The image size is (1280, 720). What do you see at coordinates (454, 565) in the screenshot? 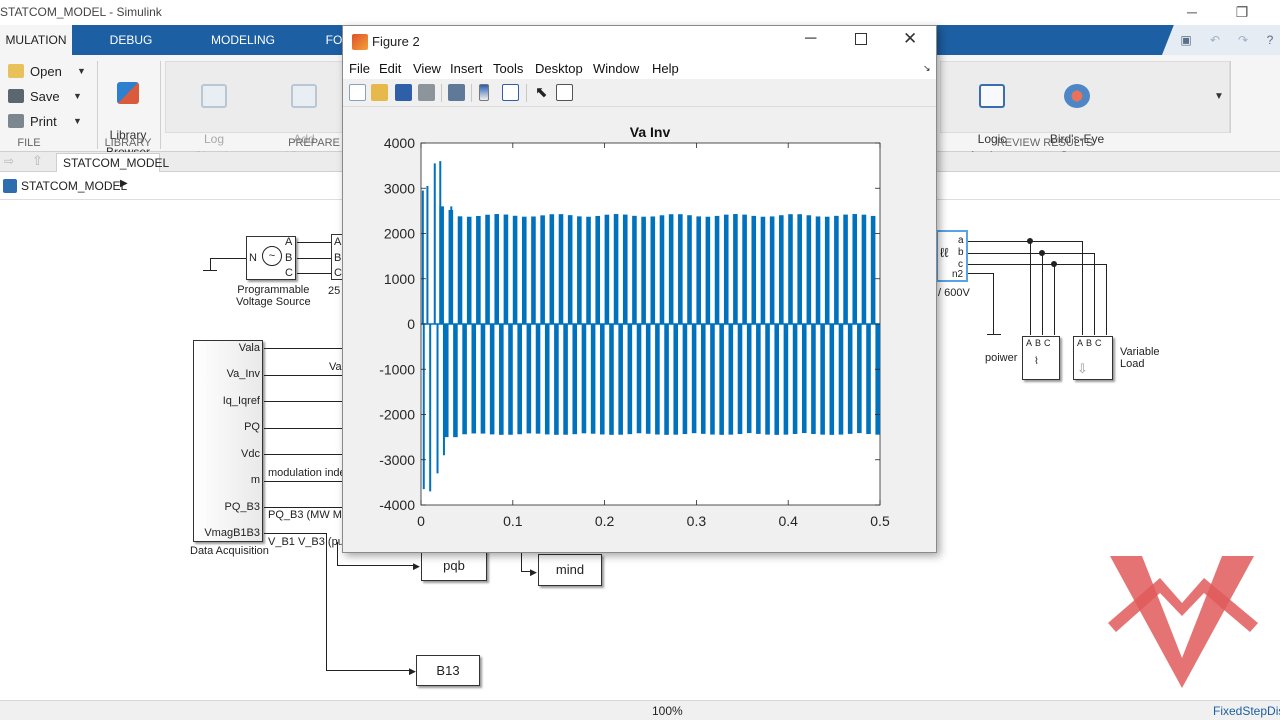
I see `pqb-block: pqb` at bounding box center [454, 565].